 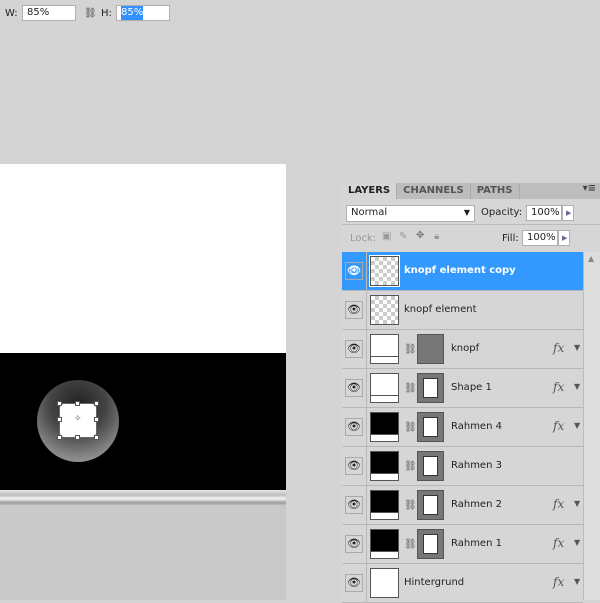 What do you see at coordinates (540, 238) in the screenshot?
I see `fill-input: 100%` at bounding box center [540, 238].